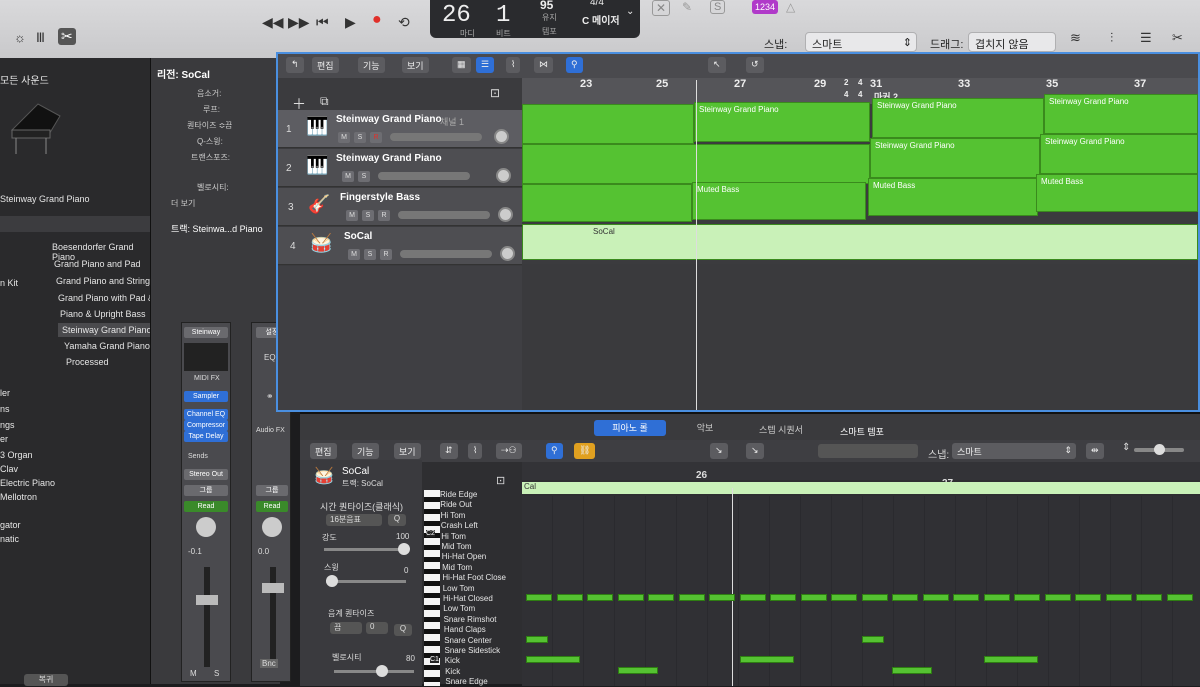 Image resolution: width=1200 pixels, height=687 pixels. I want to click on fx-slot: Channel EQ, so click(206, 414).